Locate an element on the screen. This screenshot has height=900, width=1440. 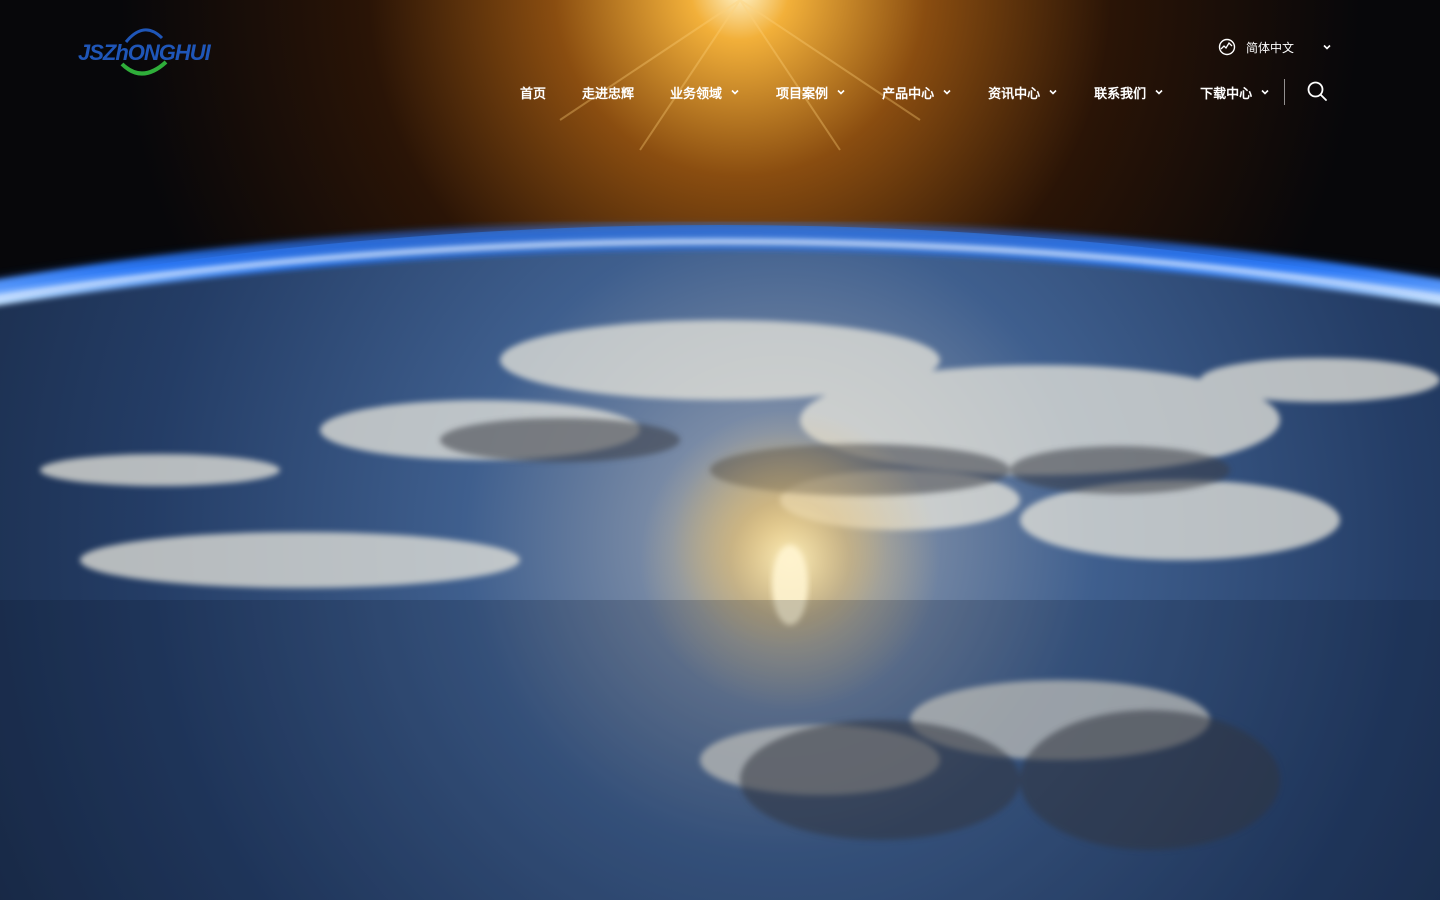
site-logo: JSZhONGHUI is located at coordinates (146, 52).